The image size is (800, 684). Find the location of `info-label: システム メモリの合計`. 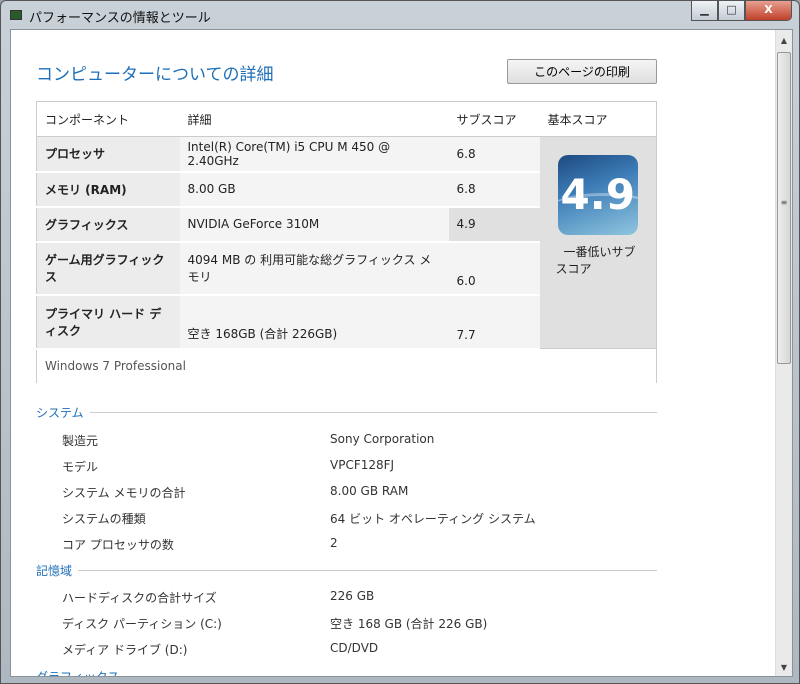

info-label: システム メモリの合計 is located at coordinates (124, 493).